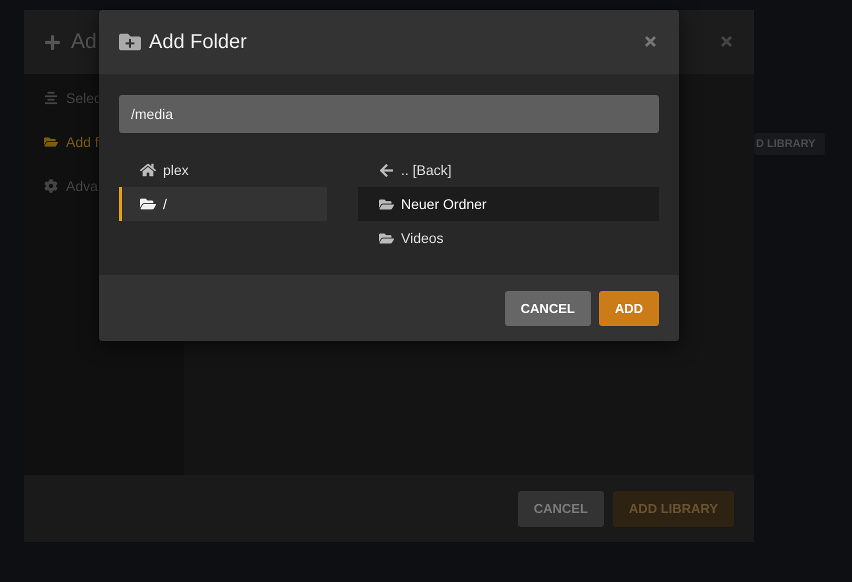  Describe the element at coordinates (51, 98) in the screenshot. I see `list-icon` at that location.